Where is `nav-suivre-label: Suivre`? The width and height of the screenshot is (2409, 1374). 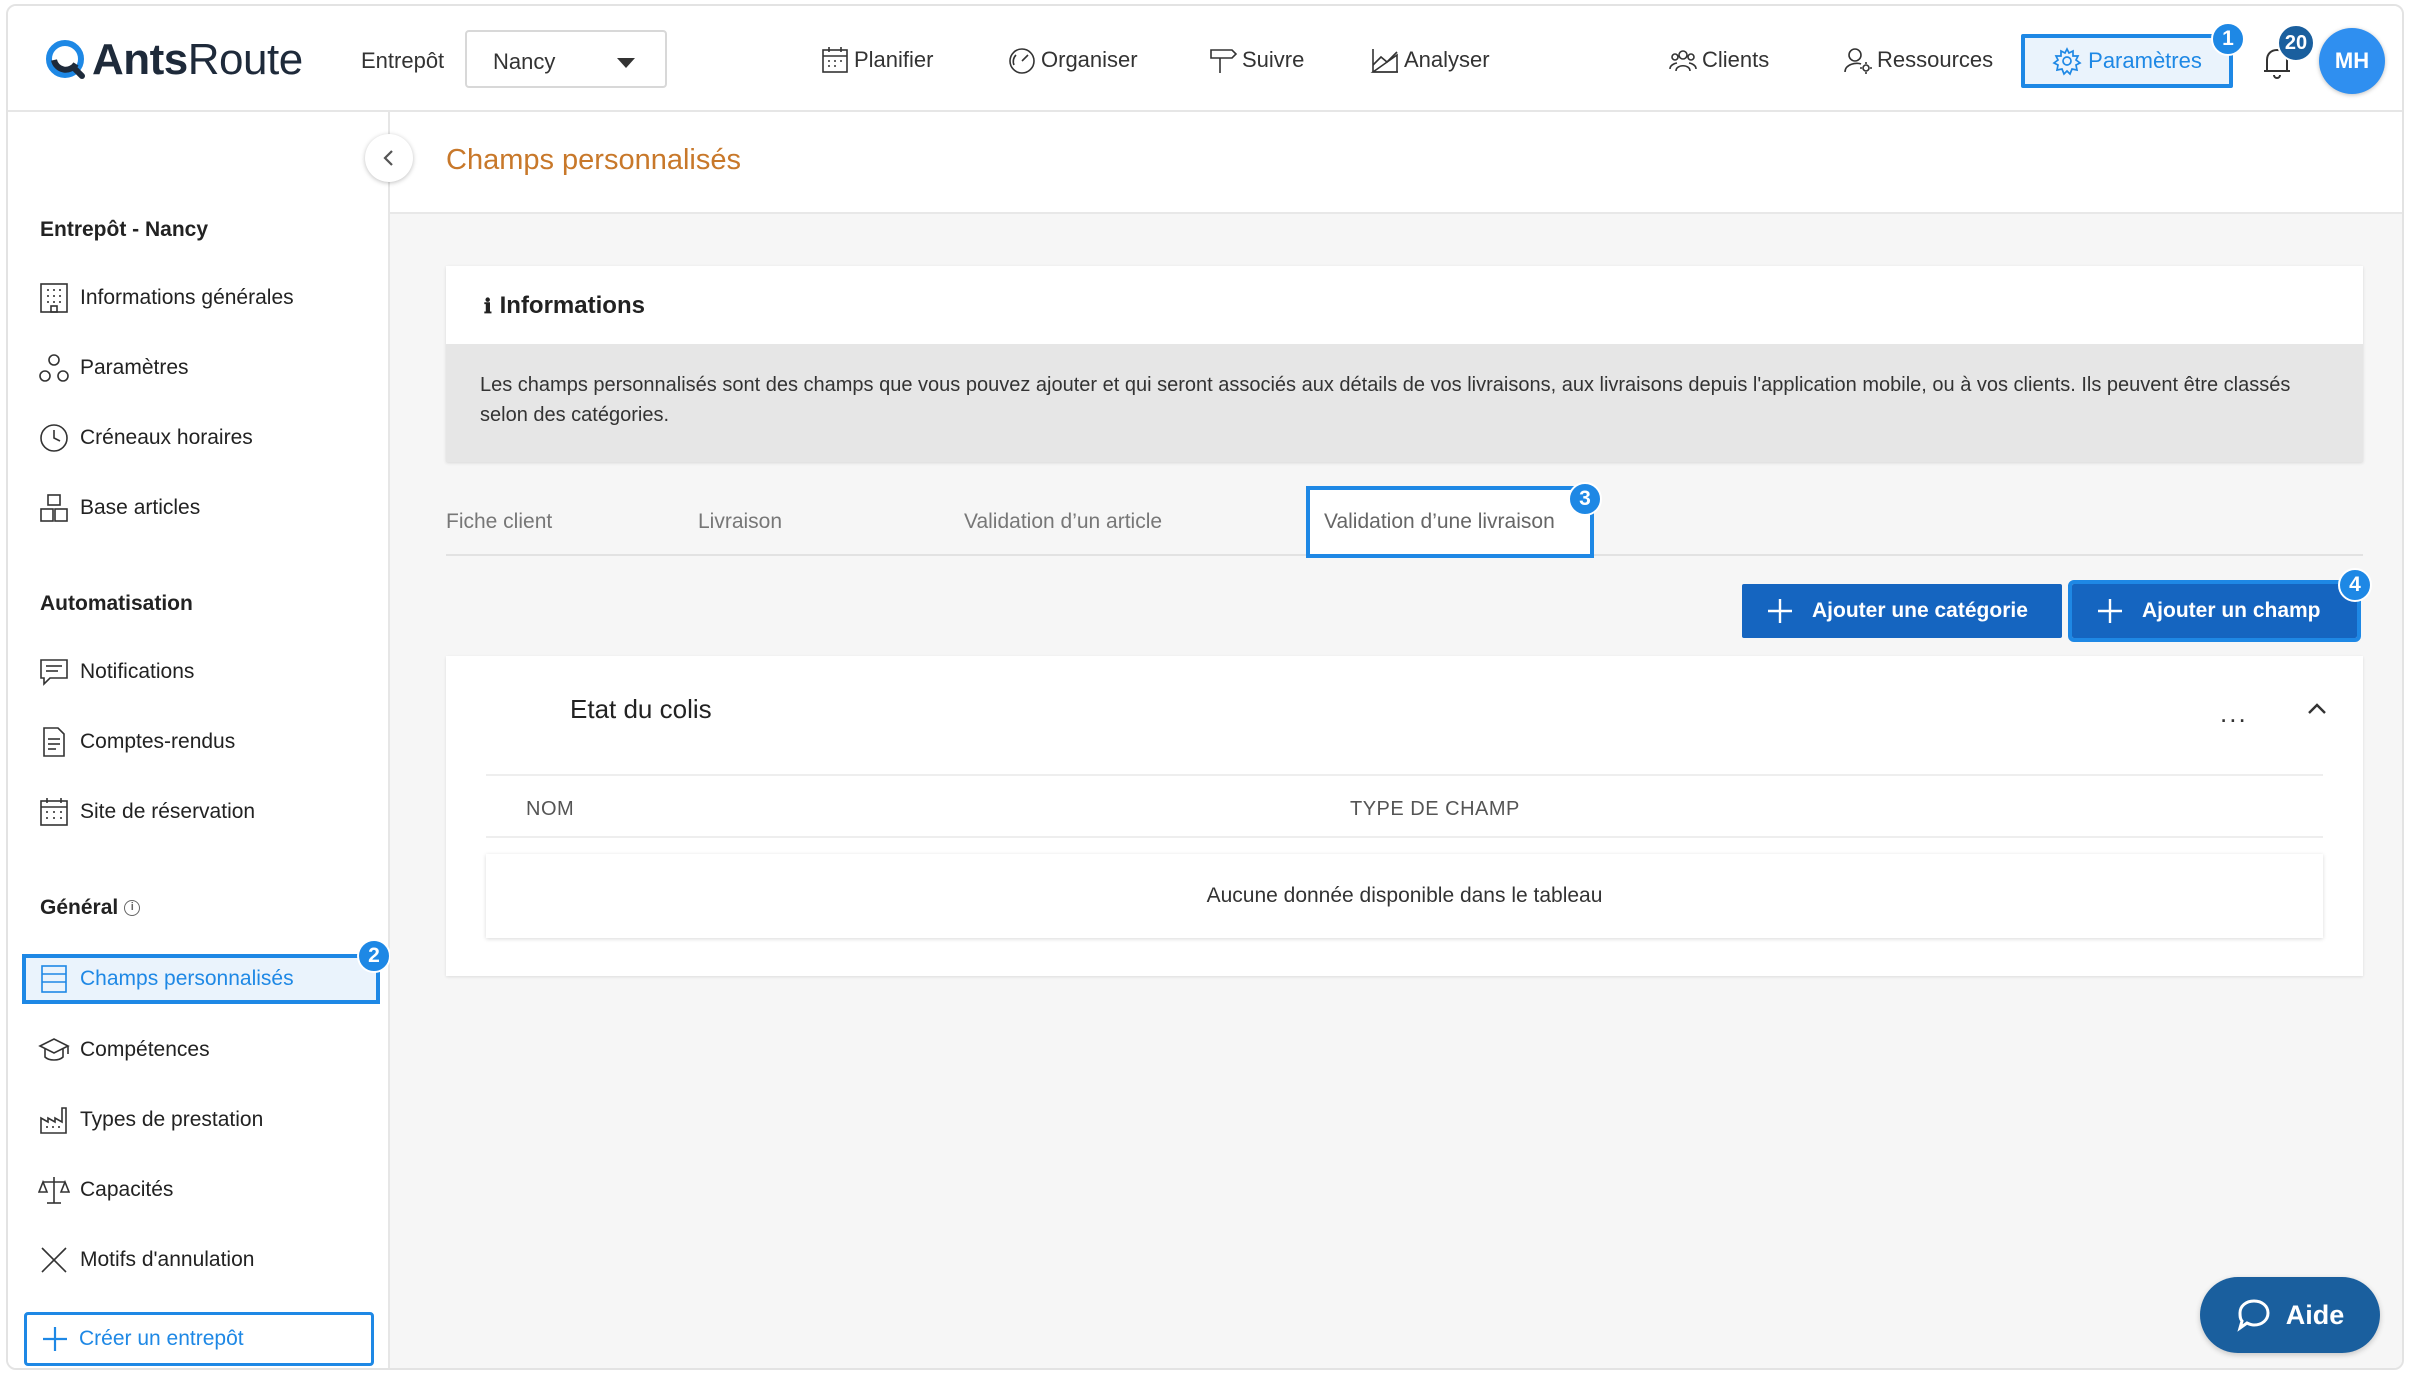
nav-suivre-label: Suivre is located at coordinates (1273, 59).